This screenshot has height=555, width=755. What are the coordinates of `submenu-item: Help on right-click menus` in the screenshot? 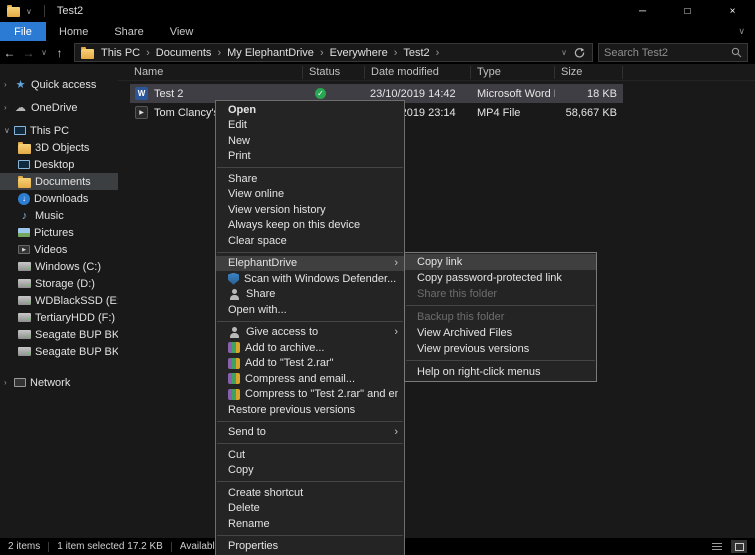 It's located at (500, 372).